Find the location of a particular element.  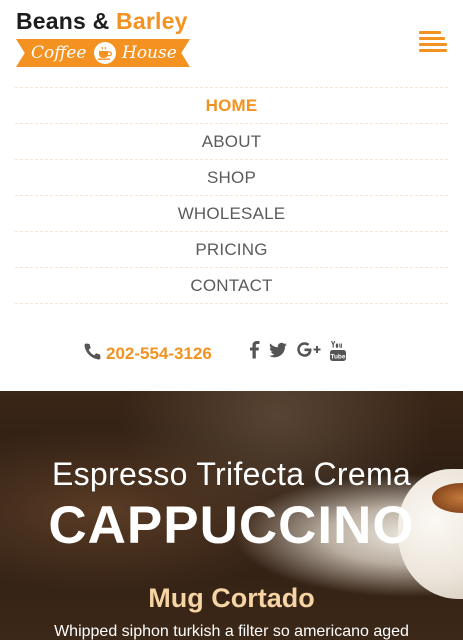

nav-item-wholesale: WHOLESALE is located at coordinates (231, 213).